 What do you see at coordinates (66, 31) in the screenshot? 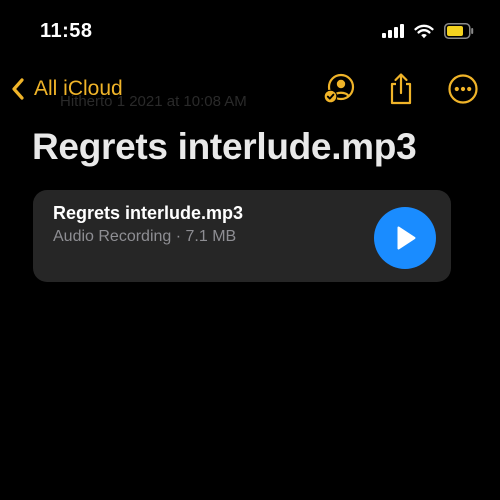
I see `status-time: 11:58` at bounding box center [66, 31].